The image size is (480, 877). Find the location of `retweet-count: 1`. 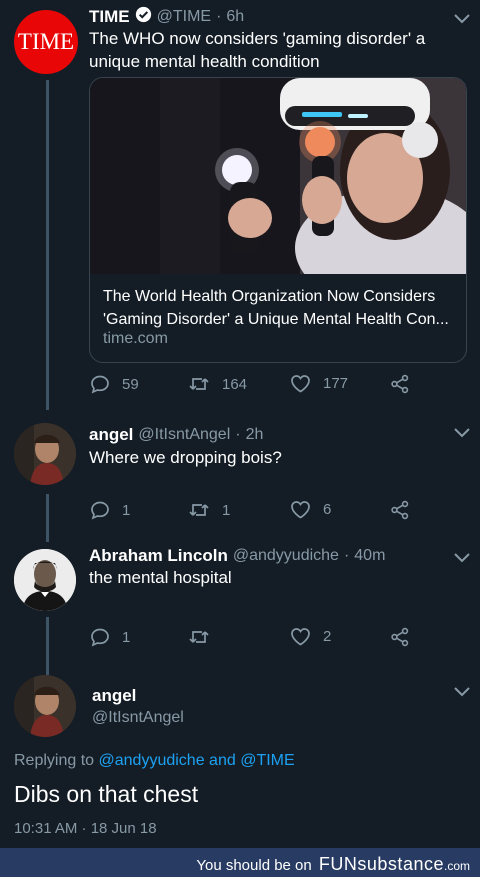

retweet-count: 1 is located at coordinates (226, 510).